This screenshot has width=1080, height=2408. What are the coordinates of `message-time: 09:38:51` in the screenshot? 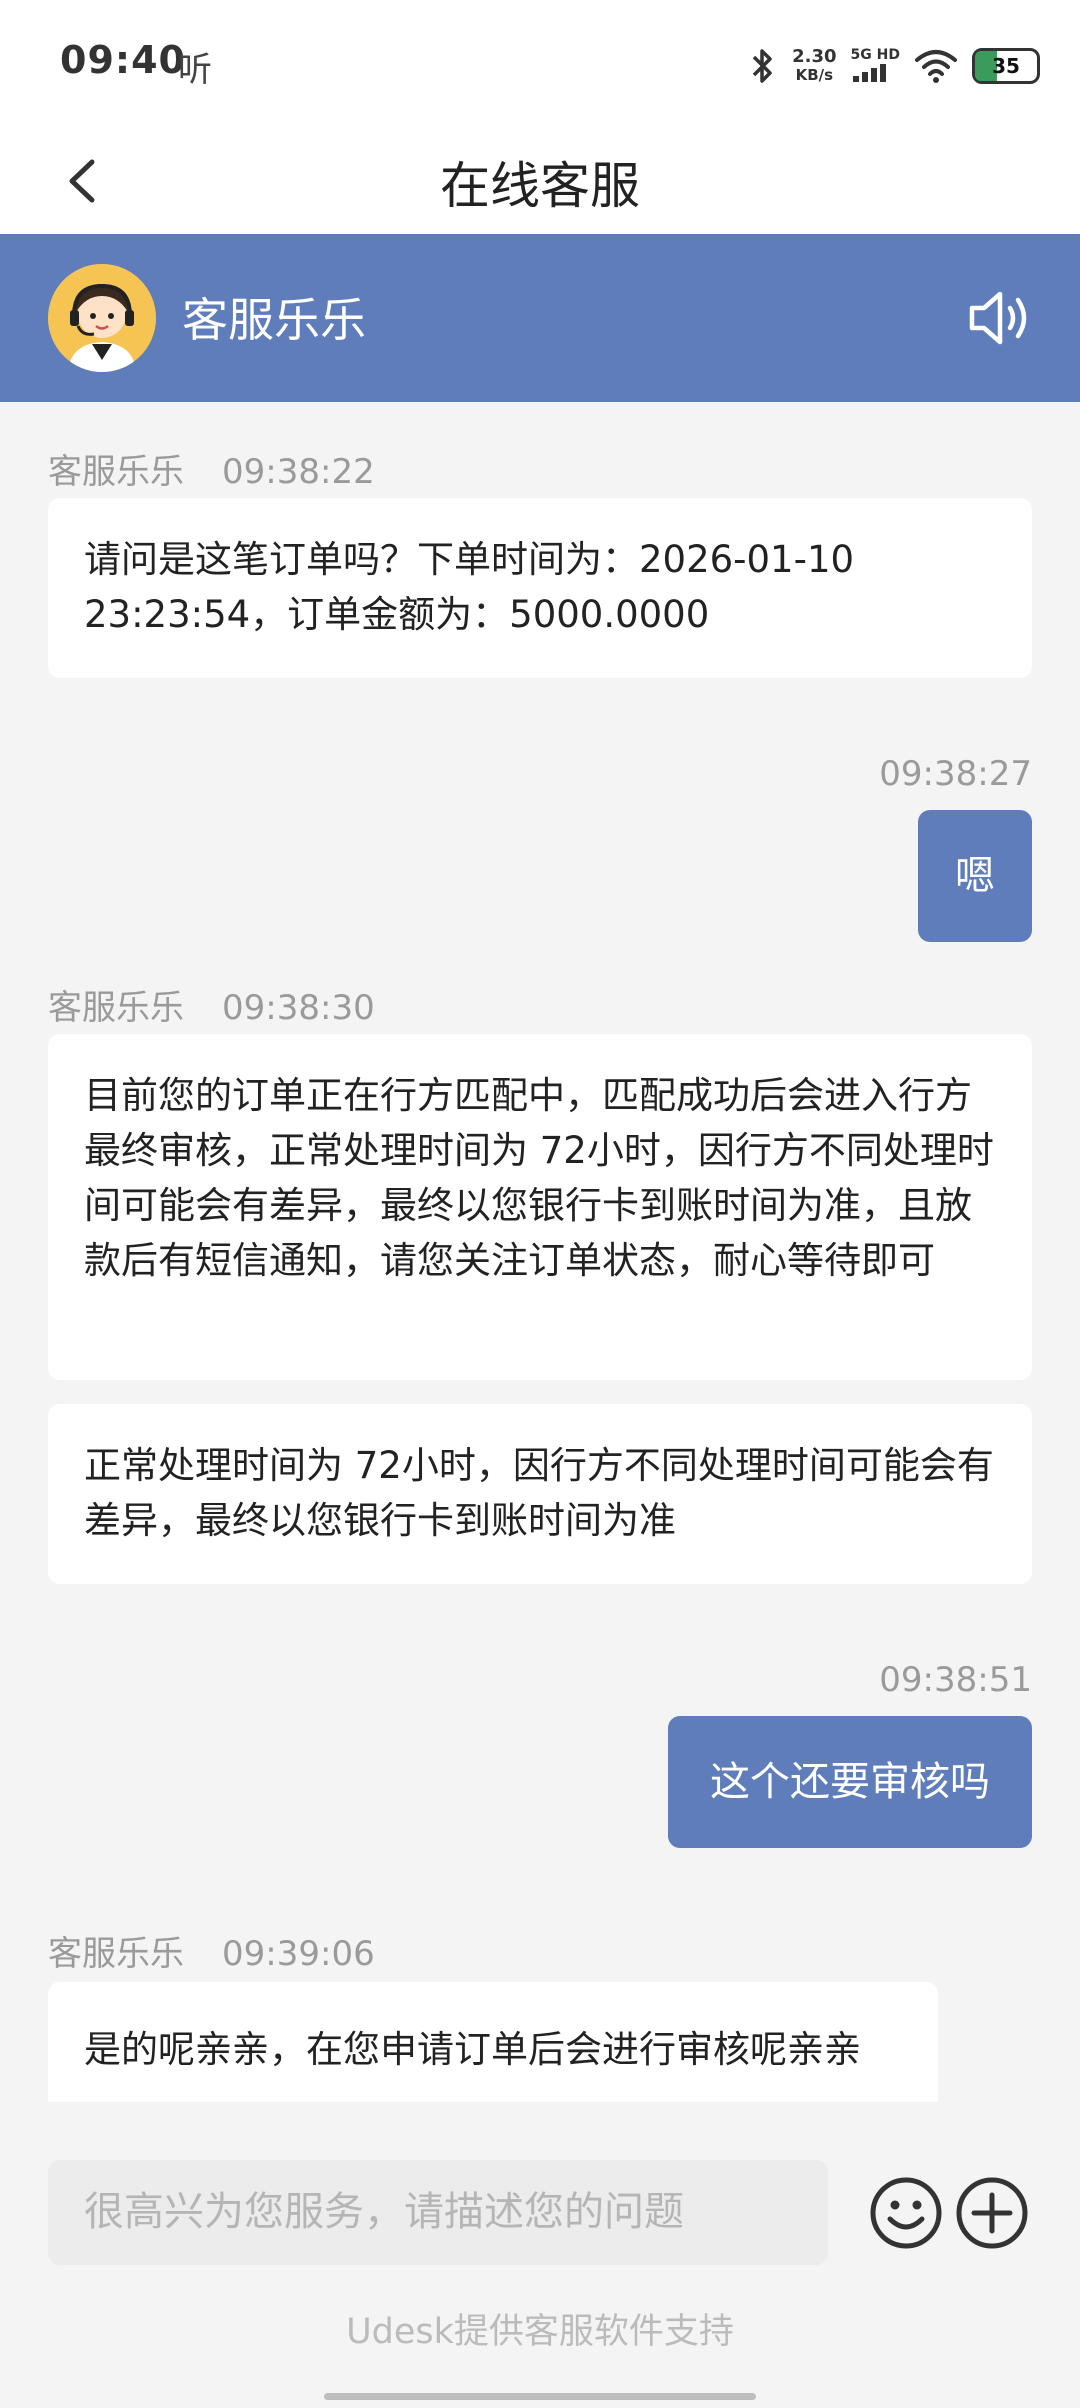 It's located at (955, 1680).